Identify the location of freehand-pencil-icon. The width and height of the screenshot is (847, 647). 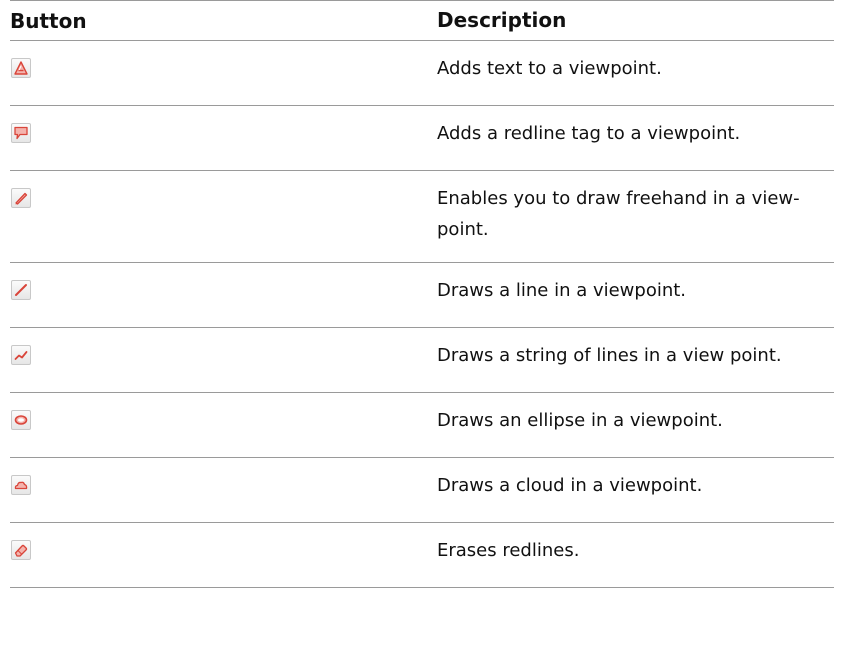
(21, 198).